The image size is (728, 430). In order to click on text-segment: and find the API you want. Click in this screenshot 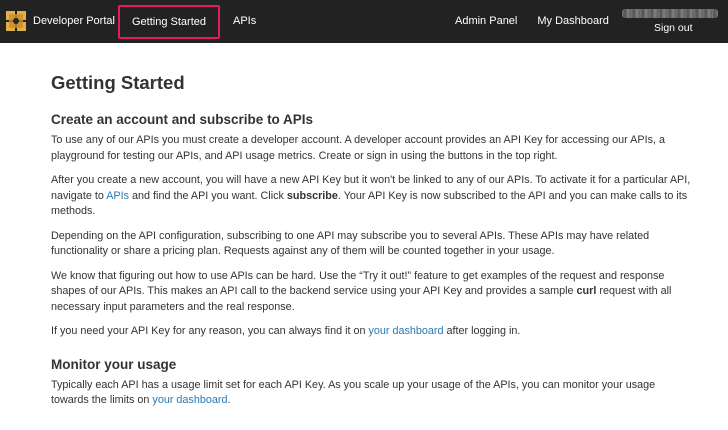, I will do `click(208, 195)`.